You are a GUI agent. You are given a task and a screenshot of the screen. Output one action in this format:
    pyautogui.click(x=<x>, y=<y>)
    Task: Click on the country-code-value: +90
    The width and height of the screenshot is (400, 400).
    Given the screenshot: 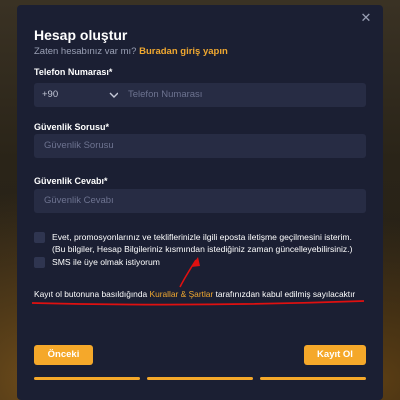 What is the action you would take?
    pyautogui.click(x=50, y=94)
    